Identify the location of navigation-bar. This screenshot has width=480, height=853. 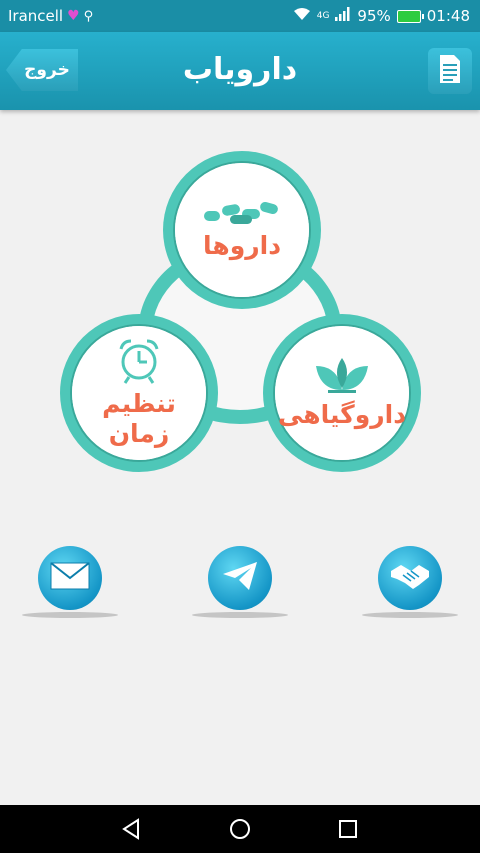
(240, 829).